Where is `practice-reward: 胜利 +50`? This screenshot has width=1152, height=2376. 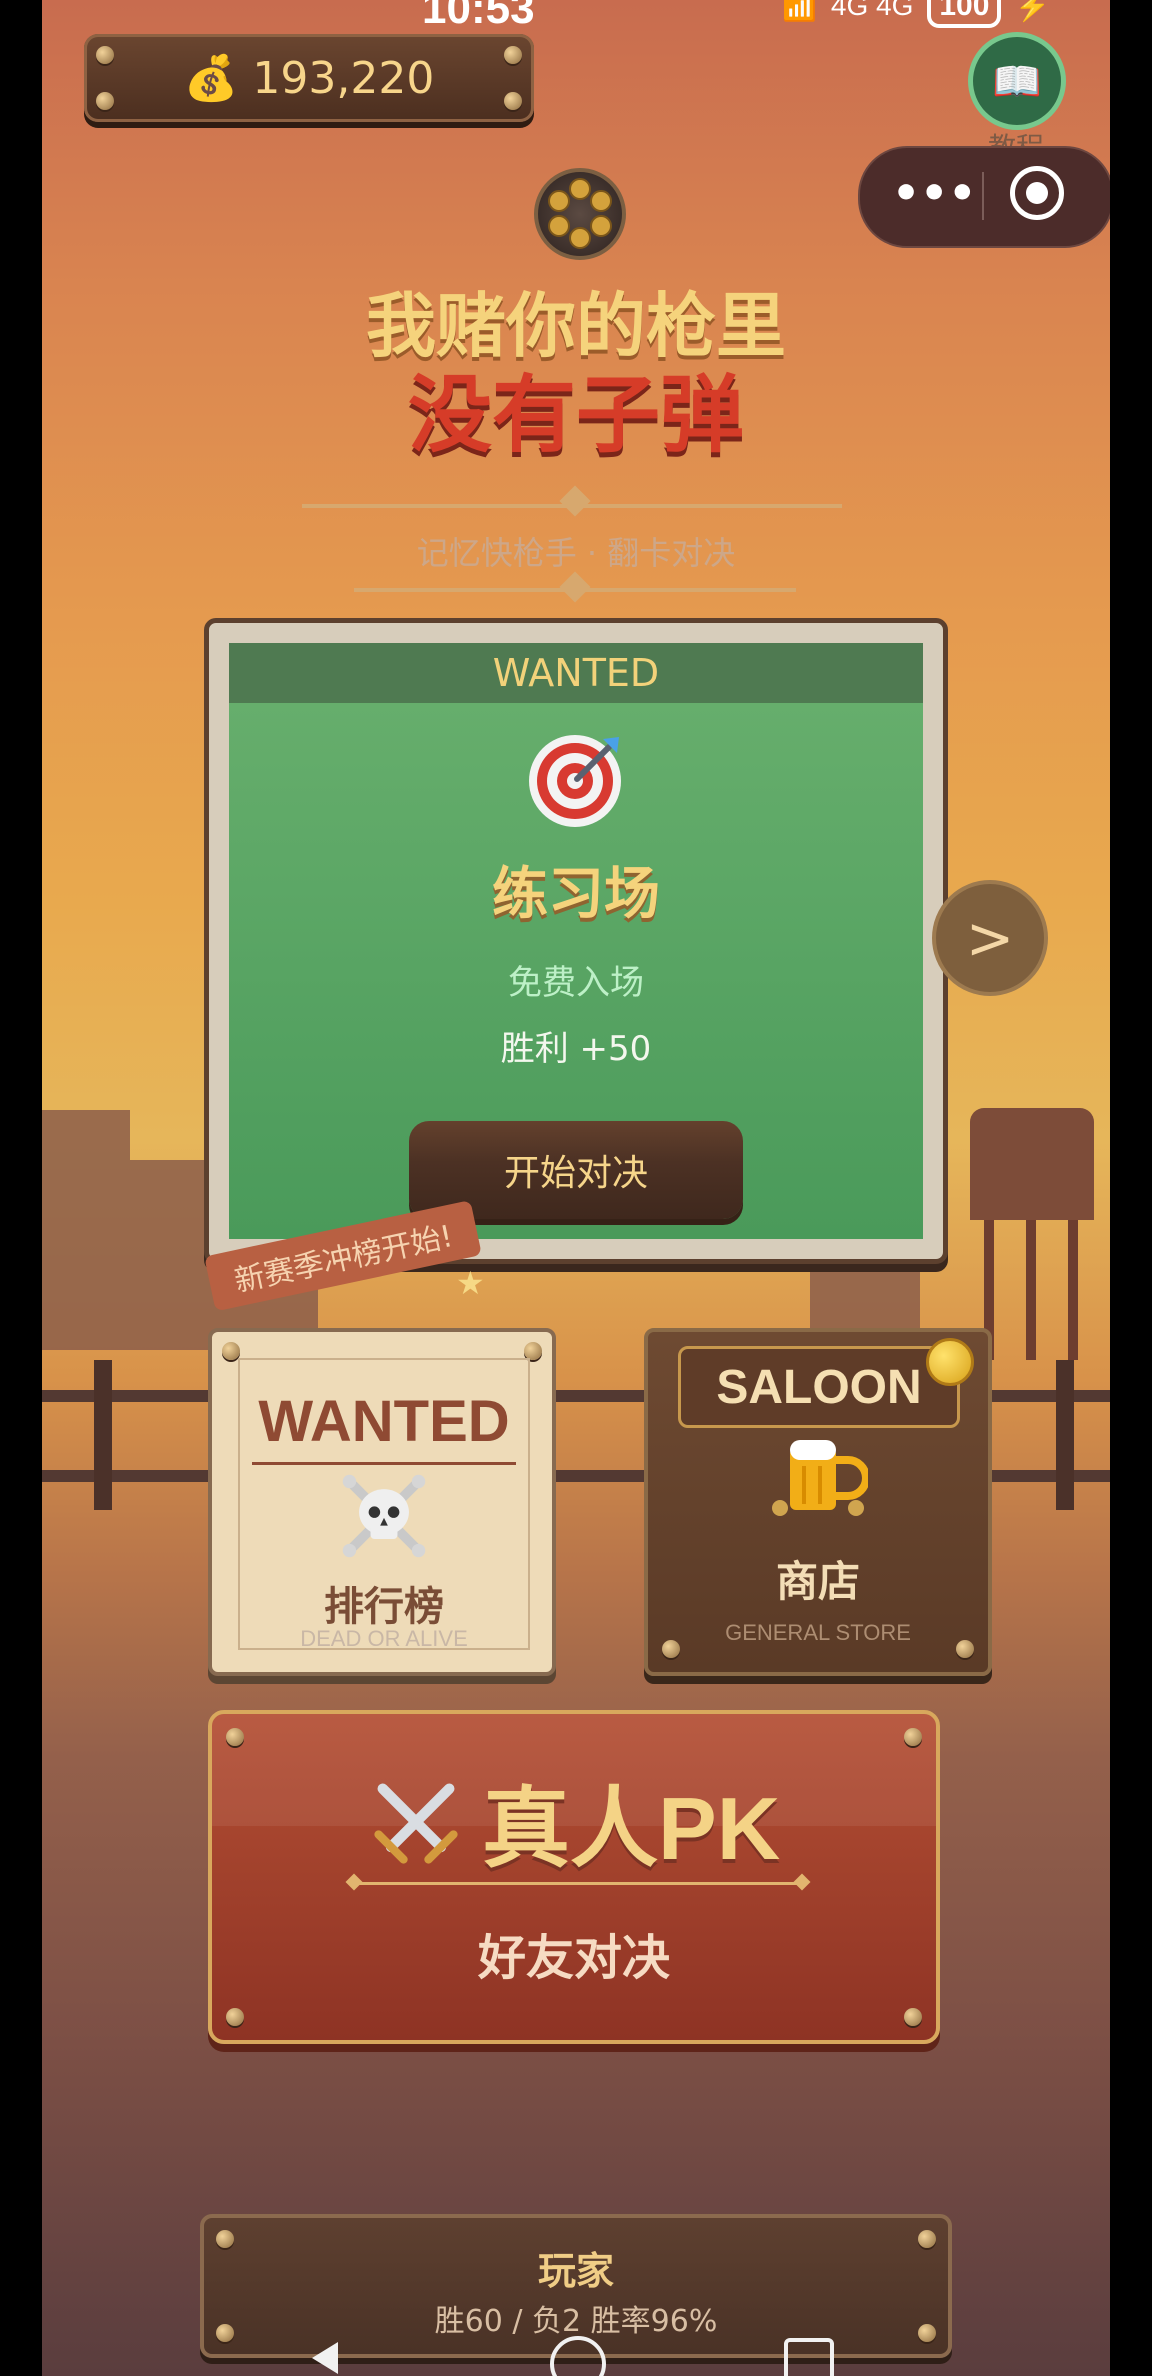 practice-reward: 胜利 +50 is located at coordinates (576, 1049).